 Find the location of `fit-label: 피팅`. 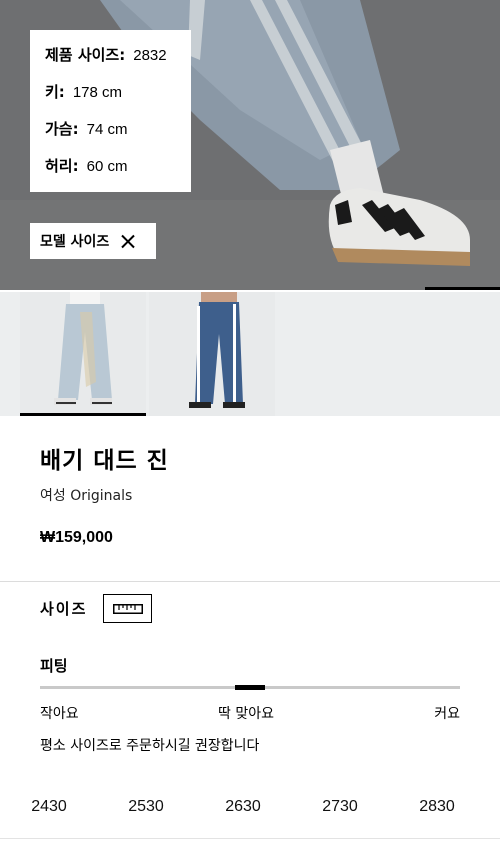

fit-label: 피팅 is located at coordinates (54, 666).